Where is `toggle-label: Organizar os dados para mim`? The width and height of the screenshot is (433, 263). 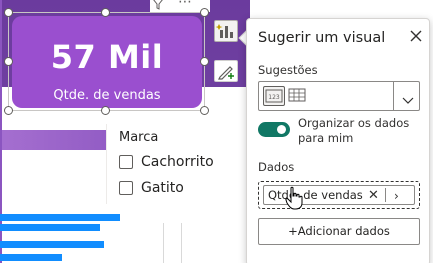 toggle-label: Organizar os dados para mim is located at coordinates (354, 130).